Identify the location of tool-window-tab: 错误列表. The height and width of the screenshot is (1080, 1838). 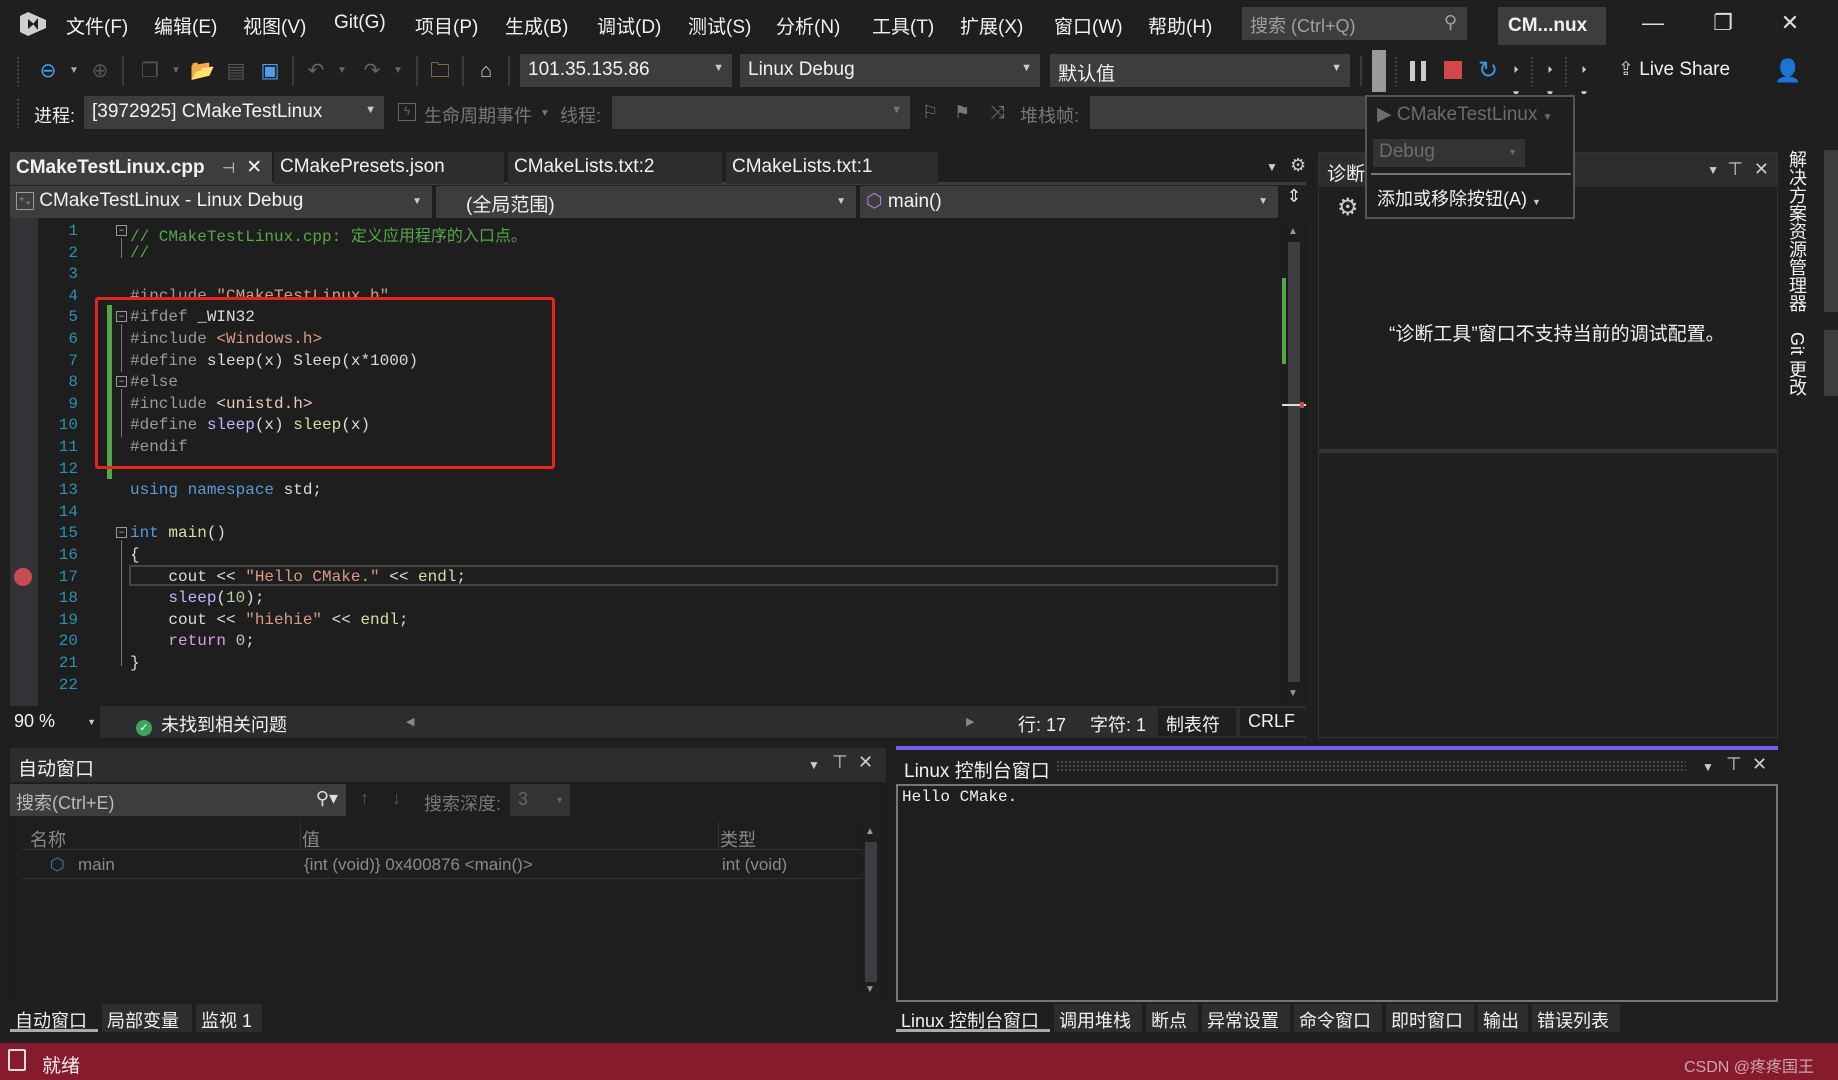
(1576, 1018).